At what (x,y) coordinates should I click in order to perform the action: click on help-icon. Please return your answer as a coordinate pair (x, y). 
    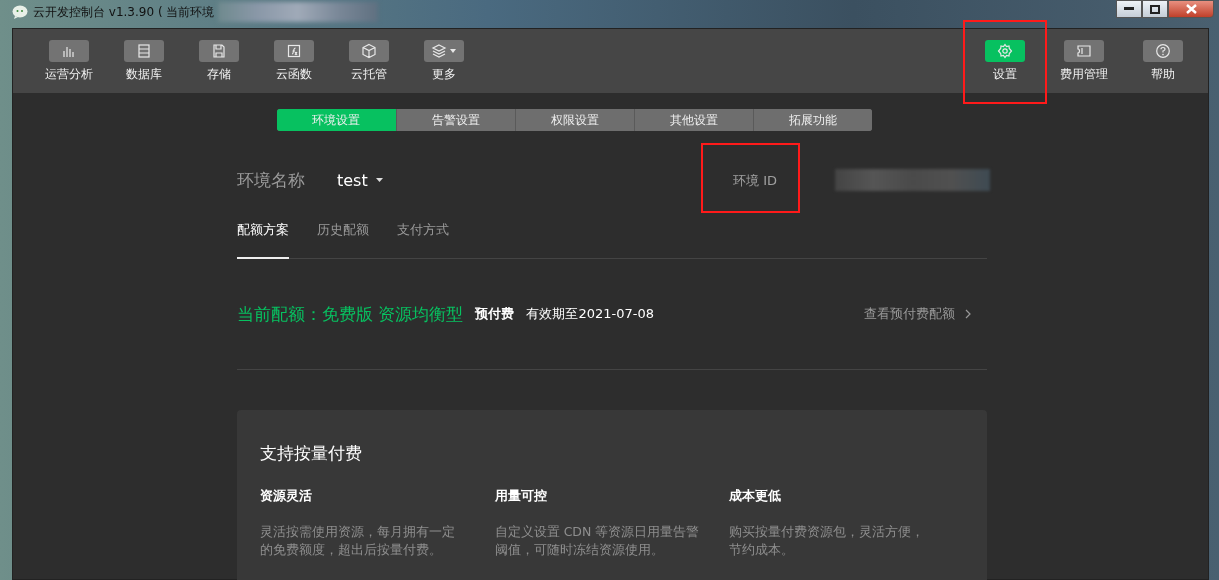
    Looking at the image, I should click on (1162, 50).